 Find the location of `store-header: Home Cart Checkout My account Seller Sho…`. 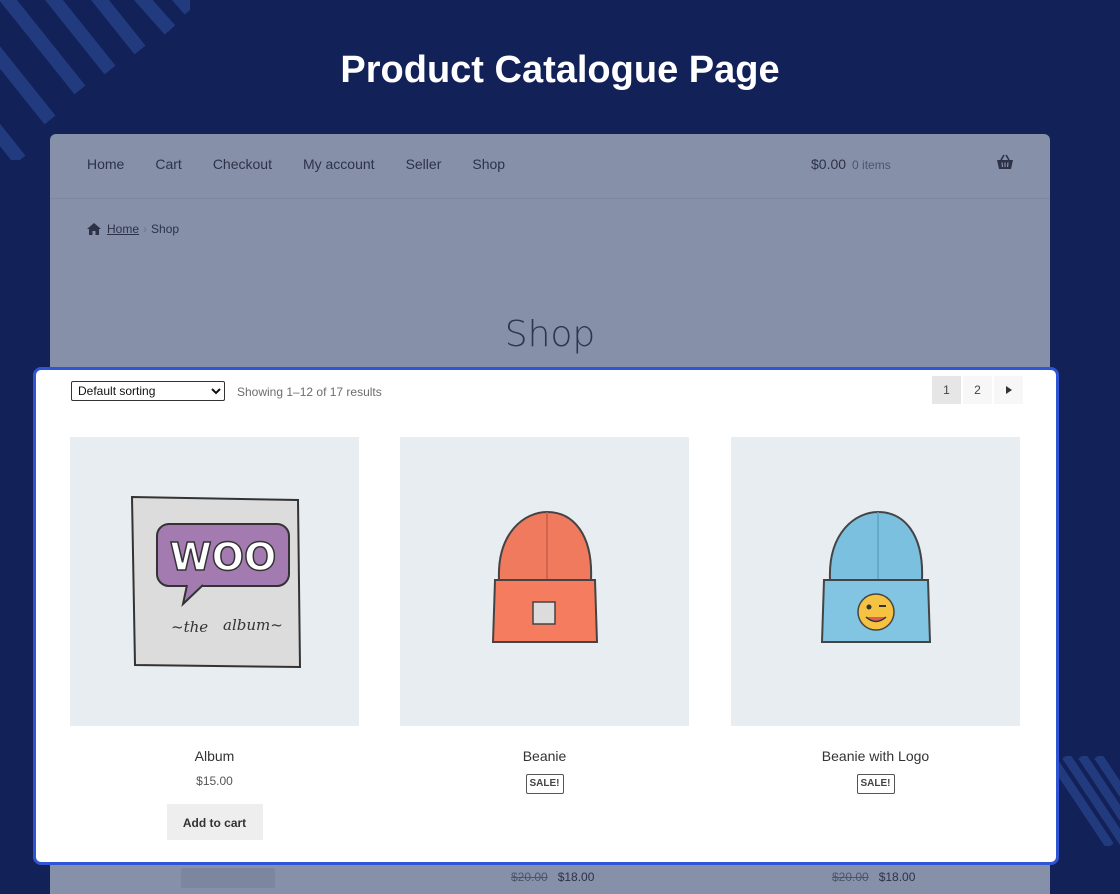

store-header: Home Cart Checkout My account Seller Sho… is located at coordinates (550, 166).